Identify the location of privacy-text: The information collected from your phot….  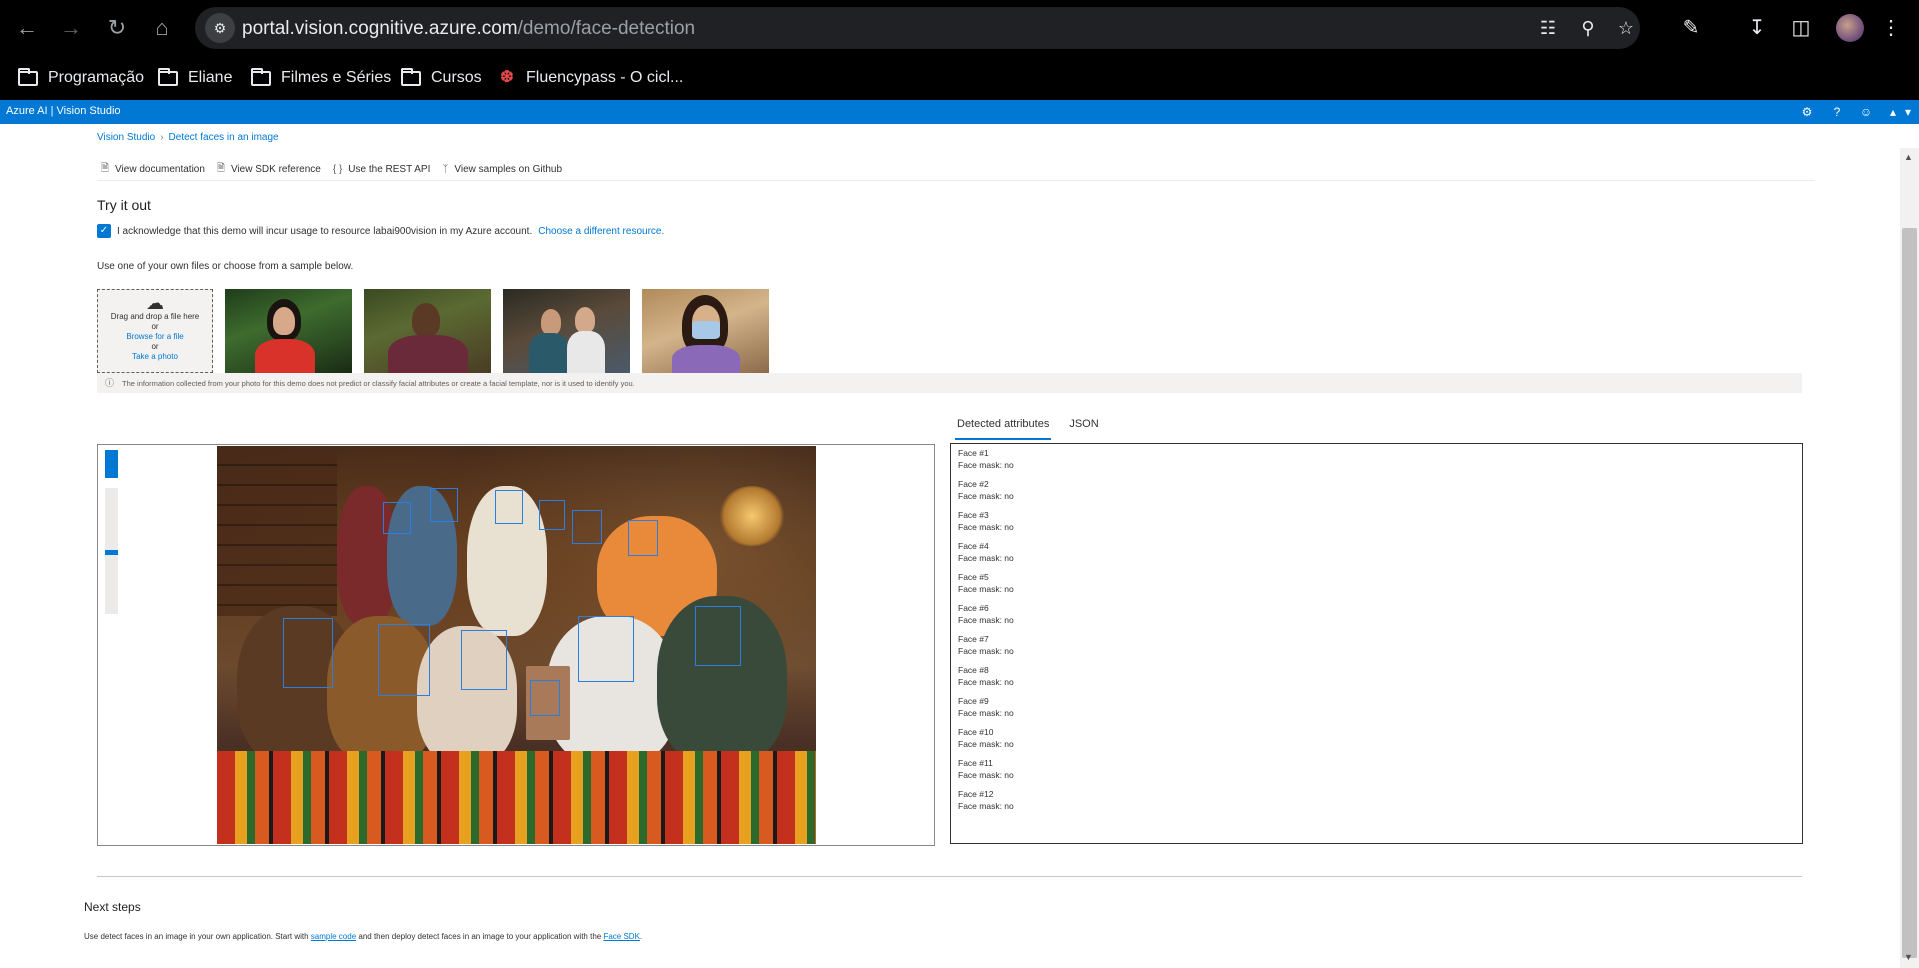
(378, 383).